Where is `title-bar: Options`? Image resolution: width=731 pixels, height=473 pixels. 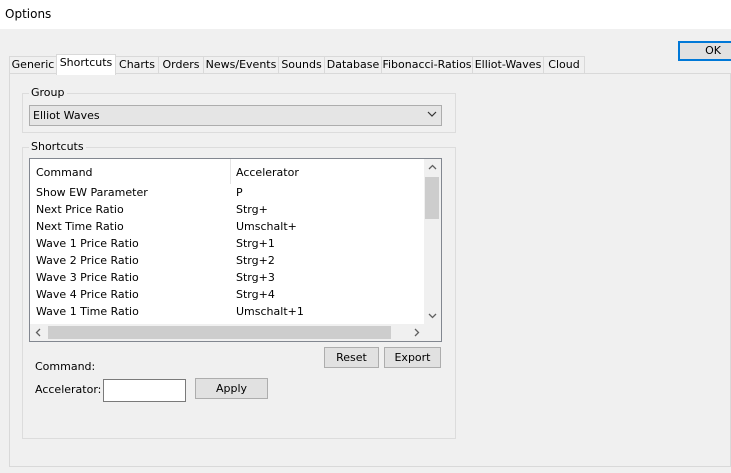 title-bar: Options is located at coordinates (365, 14).